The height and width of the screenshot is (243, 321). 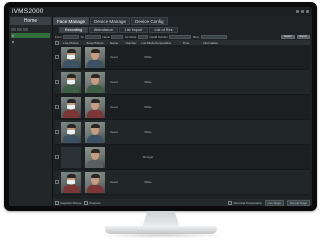 I want to click on module-tabs: Face Manage Device Manage Device Config, so click(x=110, y=21).